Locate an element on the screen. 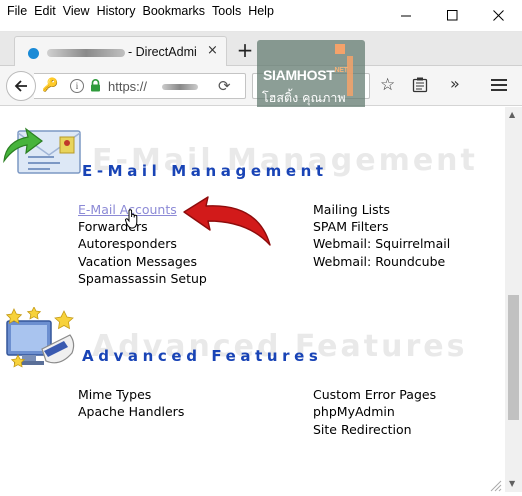 The height and width of the screenshot is (496, 522). mailing-lists-link: Mailing Lists is located at coordinates (351, 209).